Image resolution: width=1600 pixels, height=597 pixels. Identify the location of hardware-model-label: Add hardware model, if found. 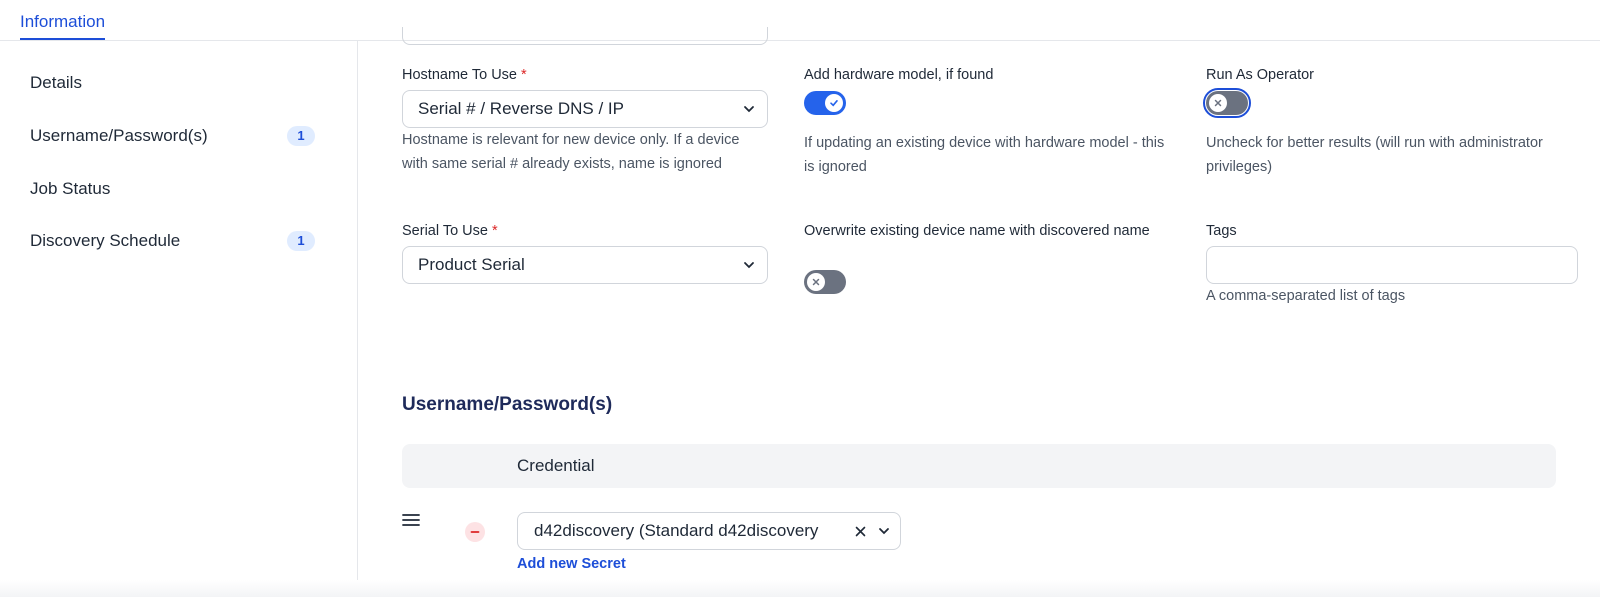
(899, 75).